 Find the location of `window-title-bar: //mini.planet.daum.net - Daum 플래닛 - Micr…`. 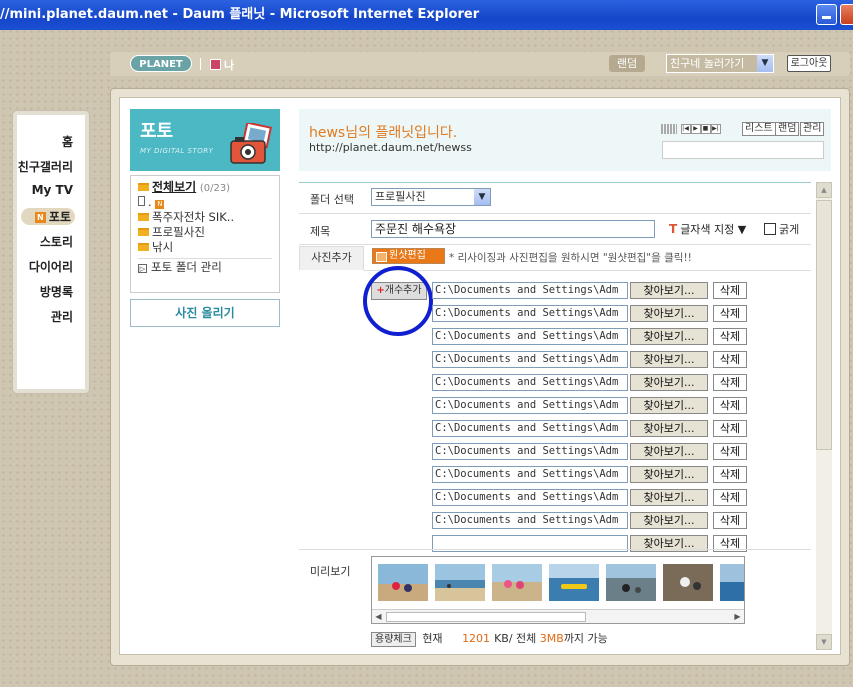

window-title-bar: //mini.planet.daum.net - Daum 플래닛 - Micr… is located at coordinates (426, 15).